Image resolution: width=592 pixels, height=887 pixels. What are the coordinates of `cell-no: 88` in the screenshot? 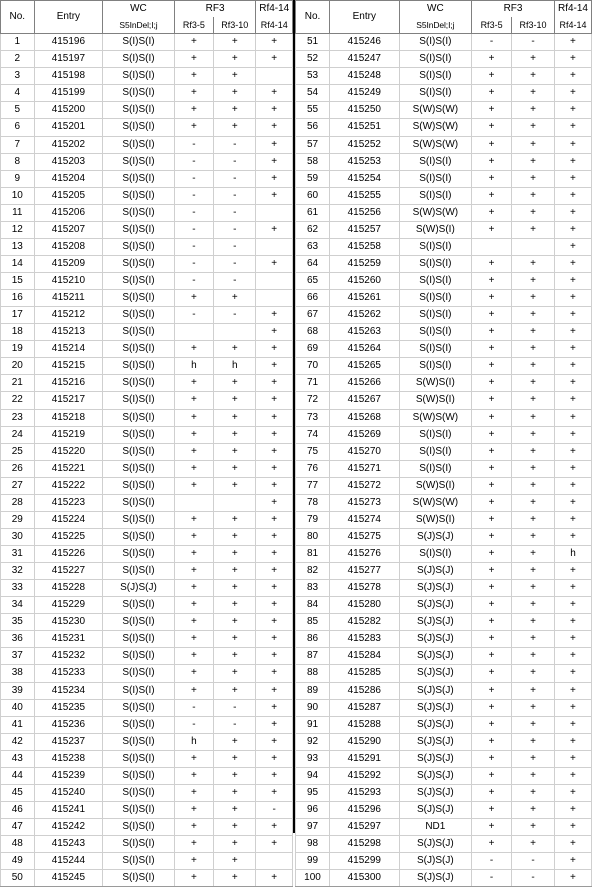 It's located at (312, 673).